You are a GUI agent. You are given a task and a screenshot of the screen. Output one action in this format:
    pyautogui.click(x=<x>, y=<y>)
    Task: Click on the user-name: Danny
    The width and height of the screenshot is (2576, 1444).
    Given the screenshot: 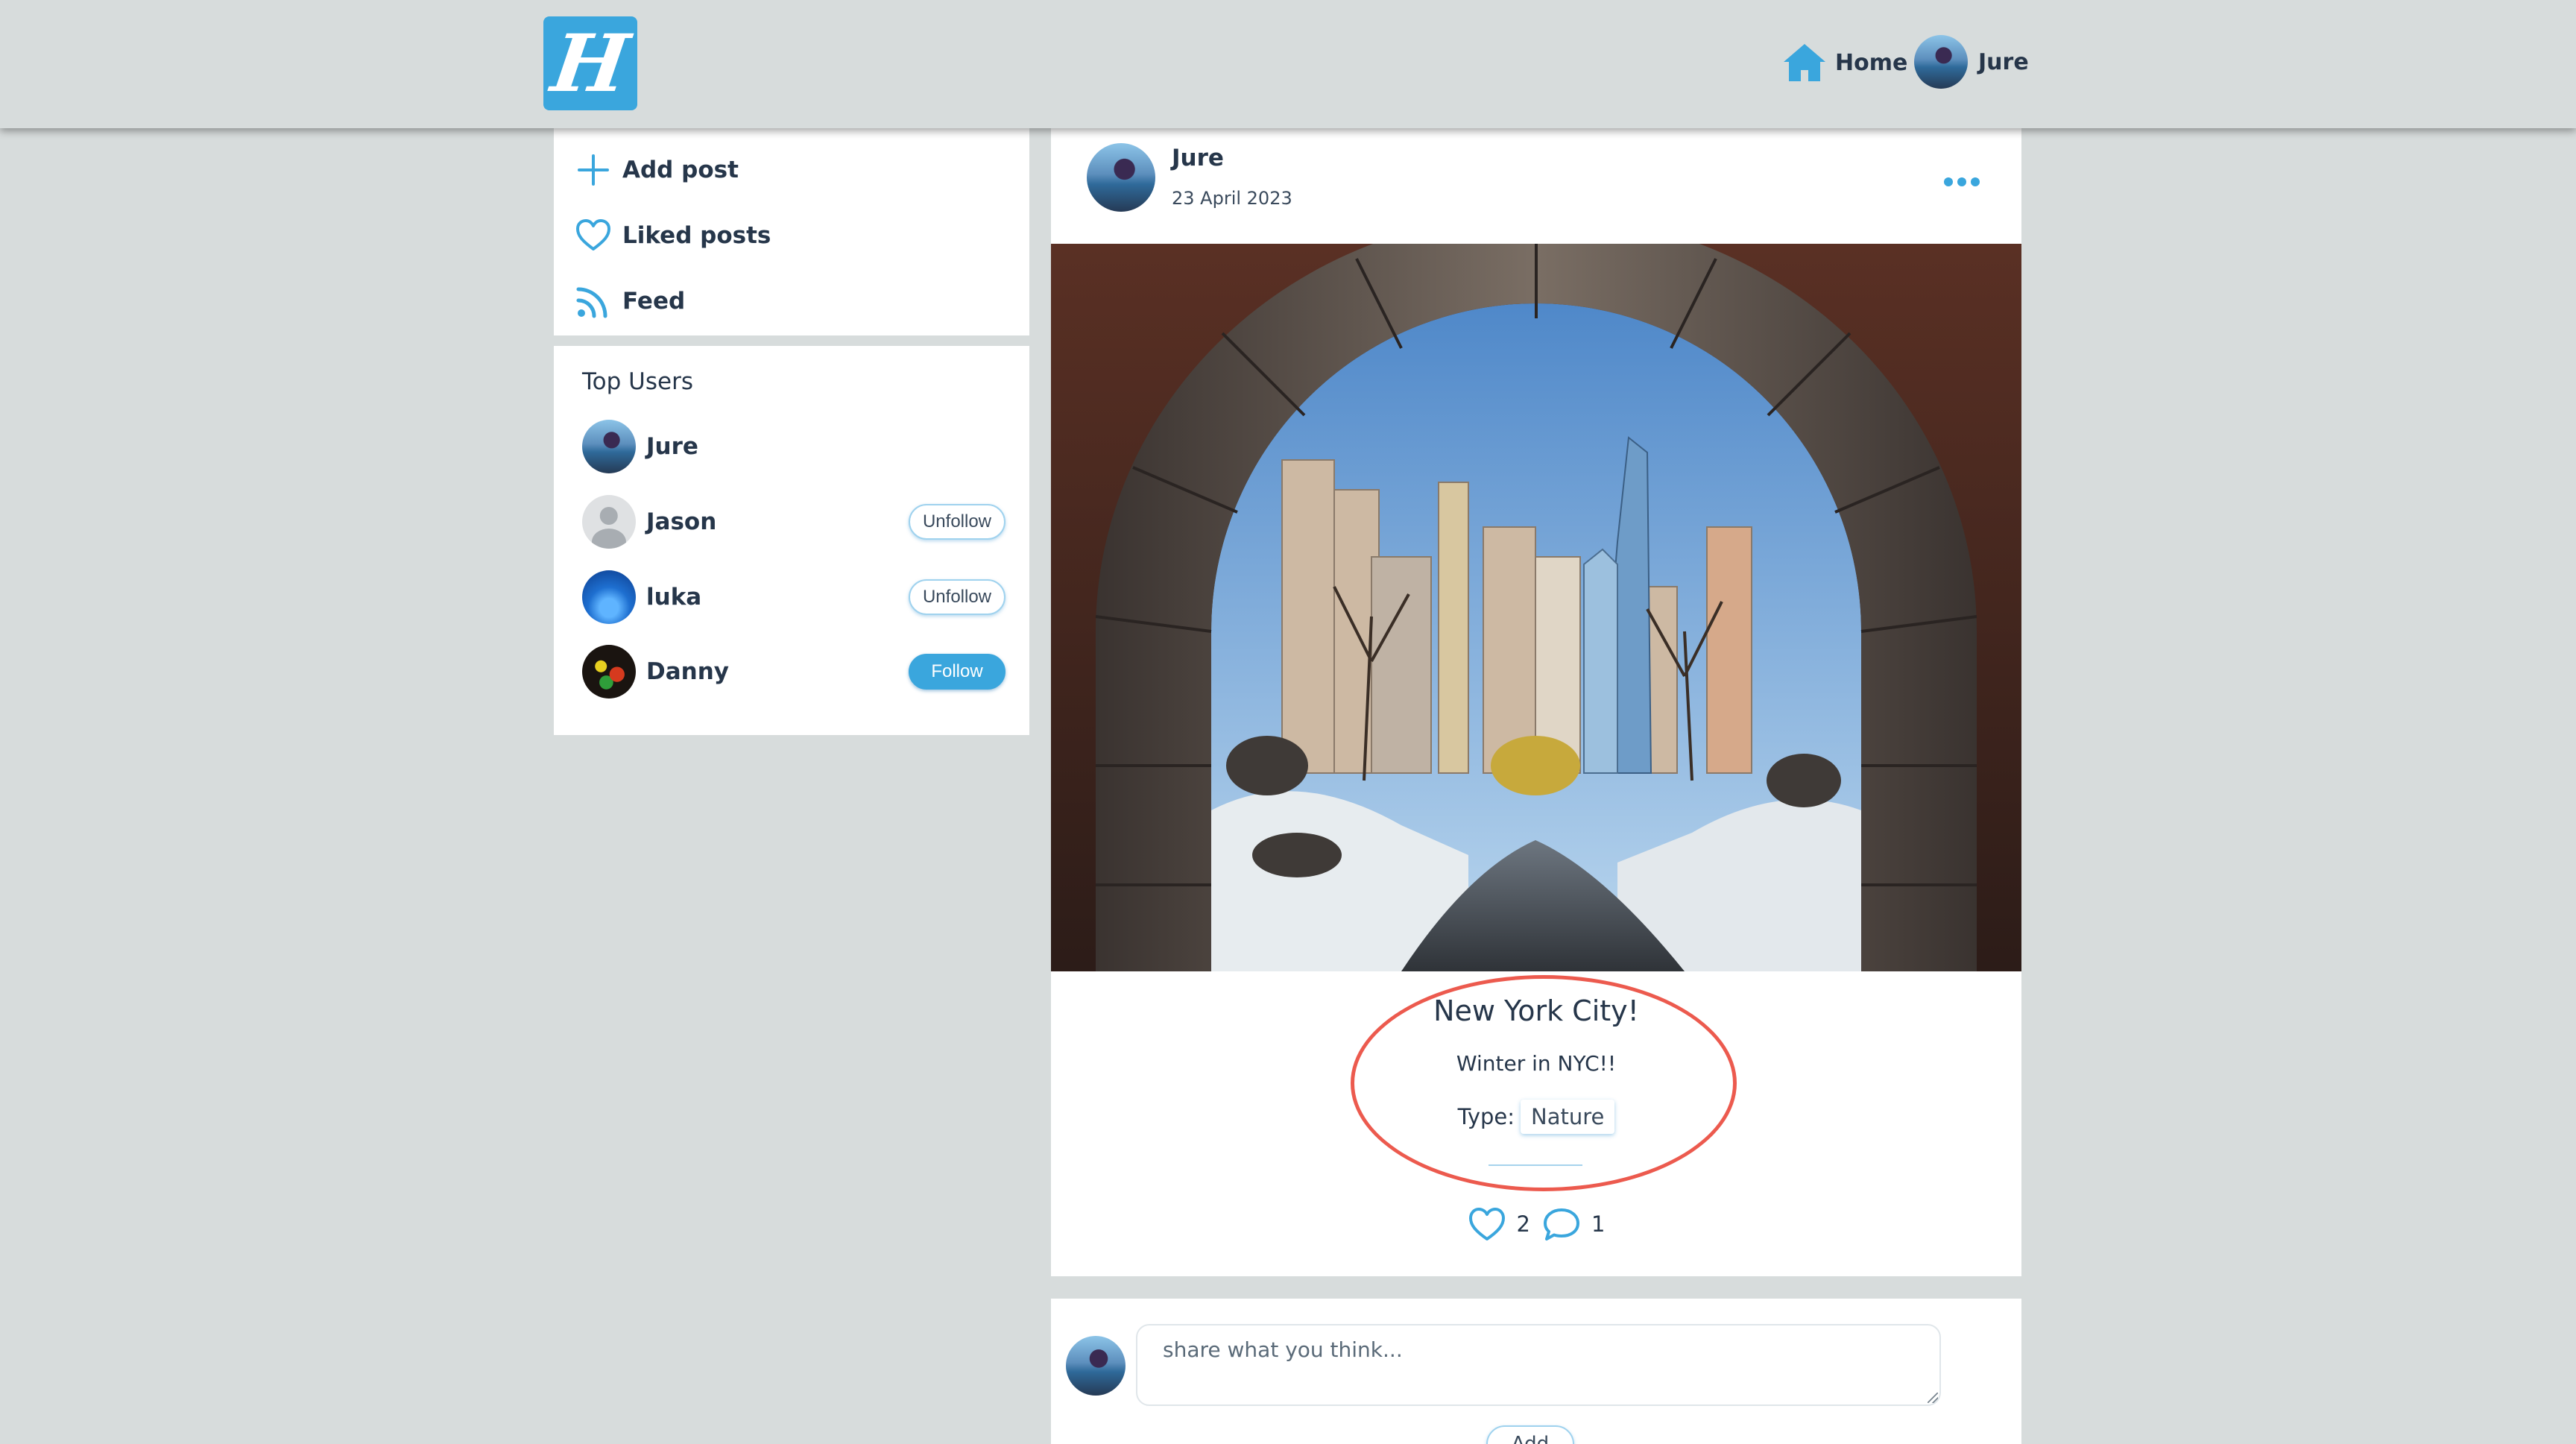 What is the action you would take?
    pyautogui.click(x=687, y=672)
    